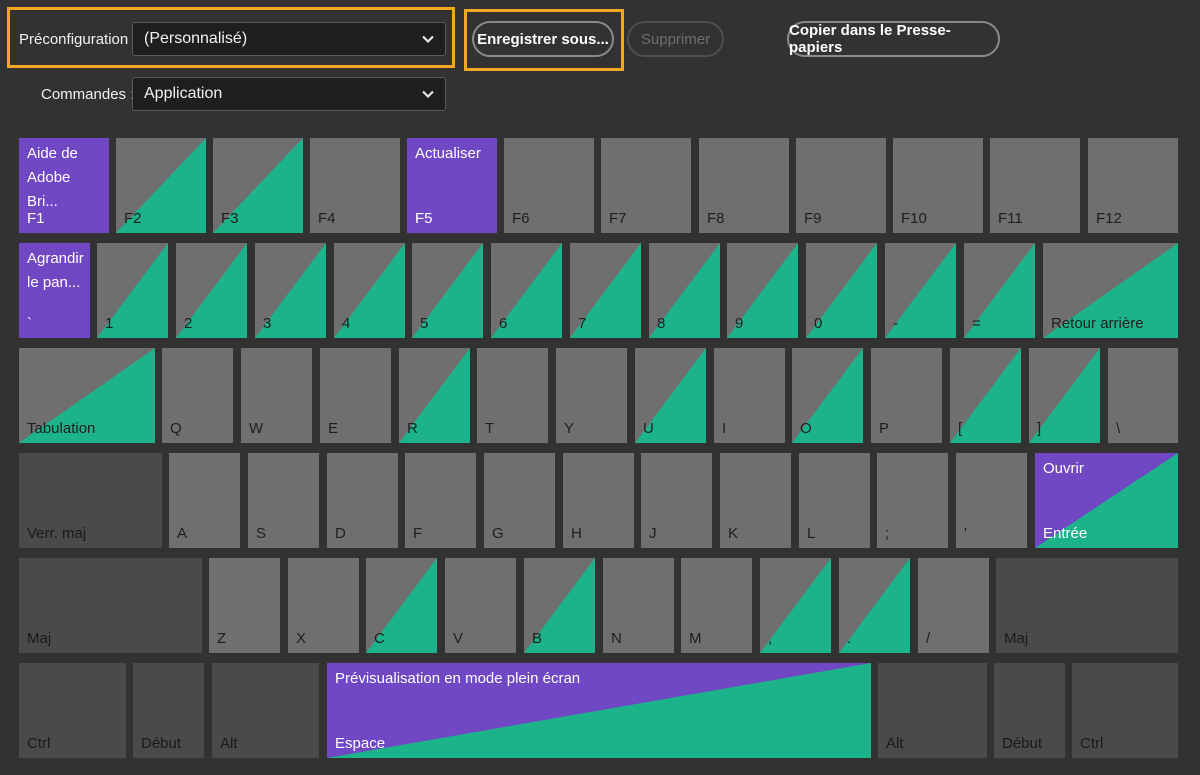 The image size is (1200, 775). Describe the element at coordinates (874, 605) in the screenshot. I see `key-symbol: .` at that location.